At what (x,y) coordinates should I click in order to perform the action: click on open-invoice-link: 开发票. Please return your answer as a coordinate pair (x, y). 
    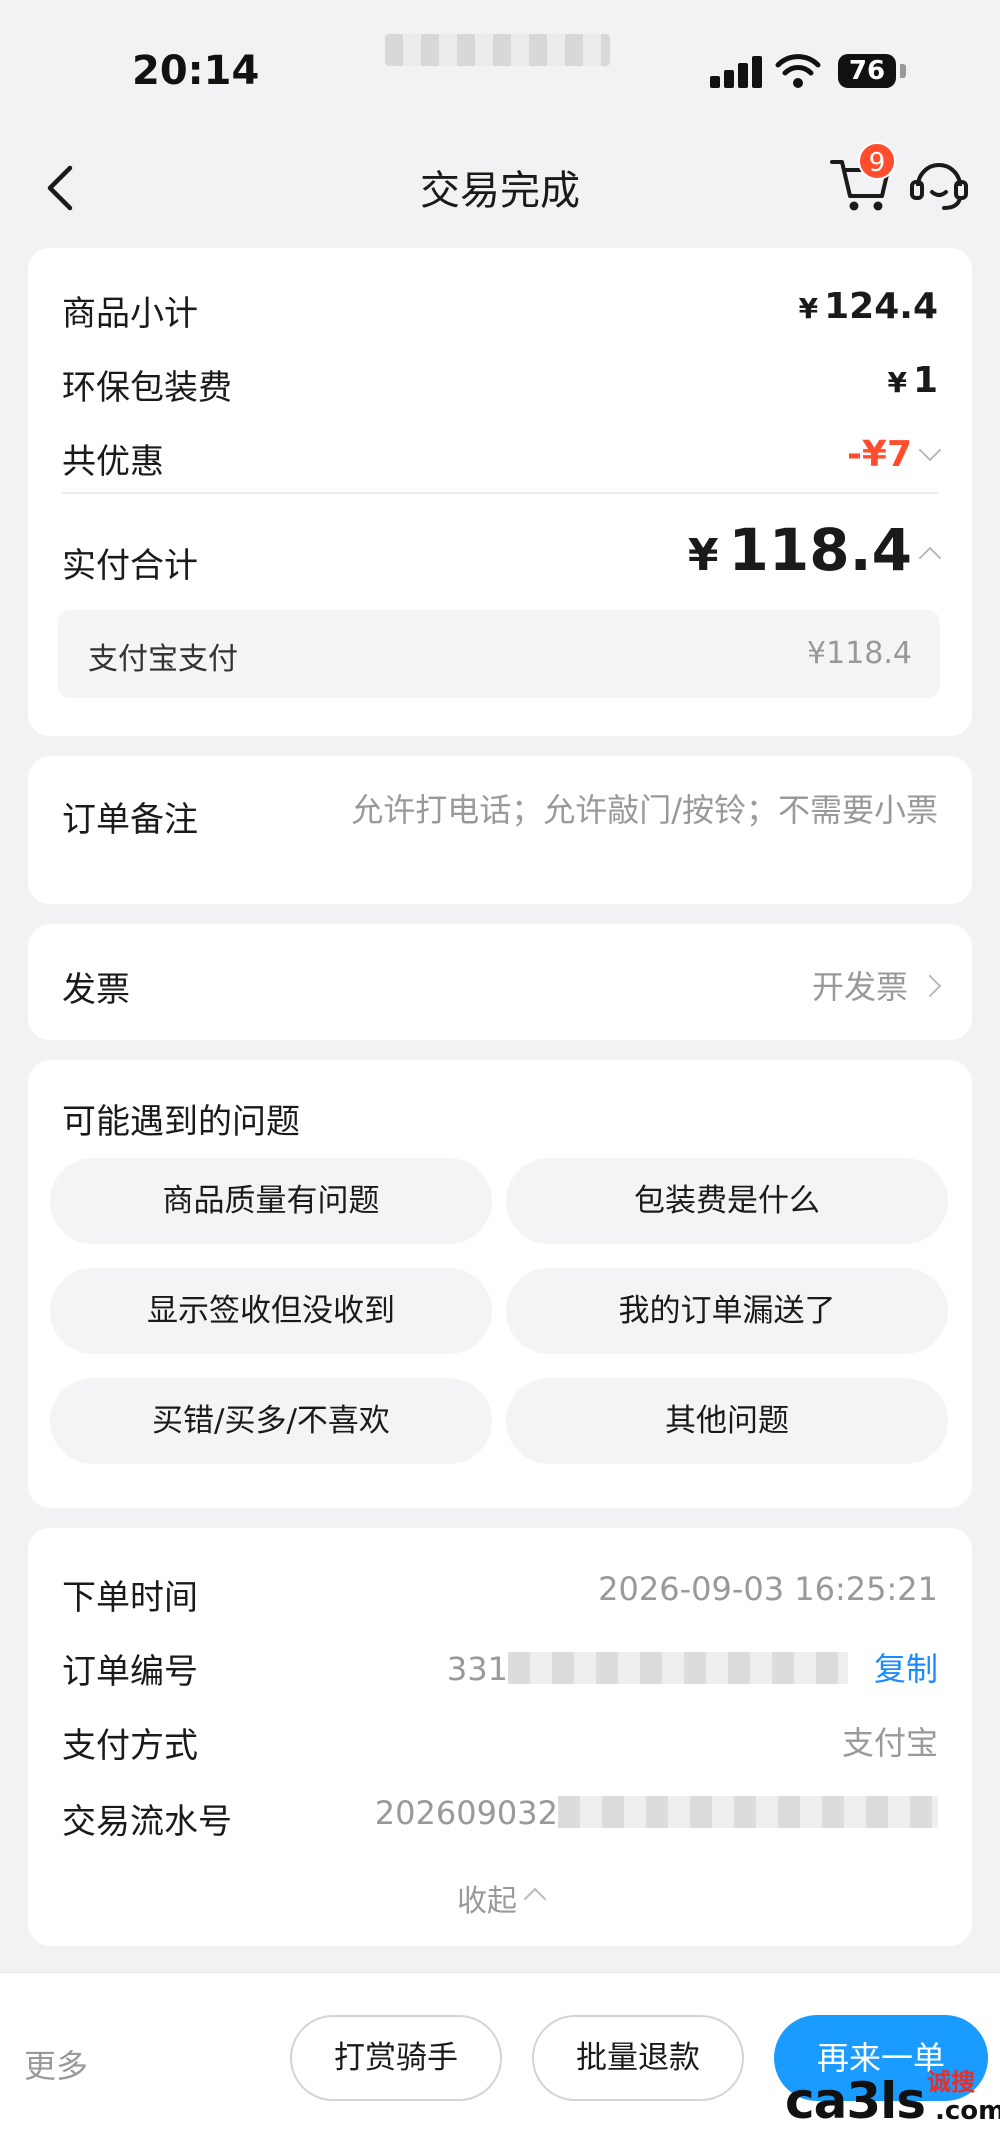
    Looking at the image, I should click on (877, 985).